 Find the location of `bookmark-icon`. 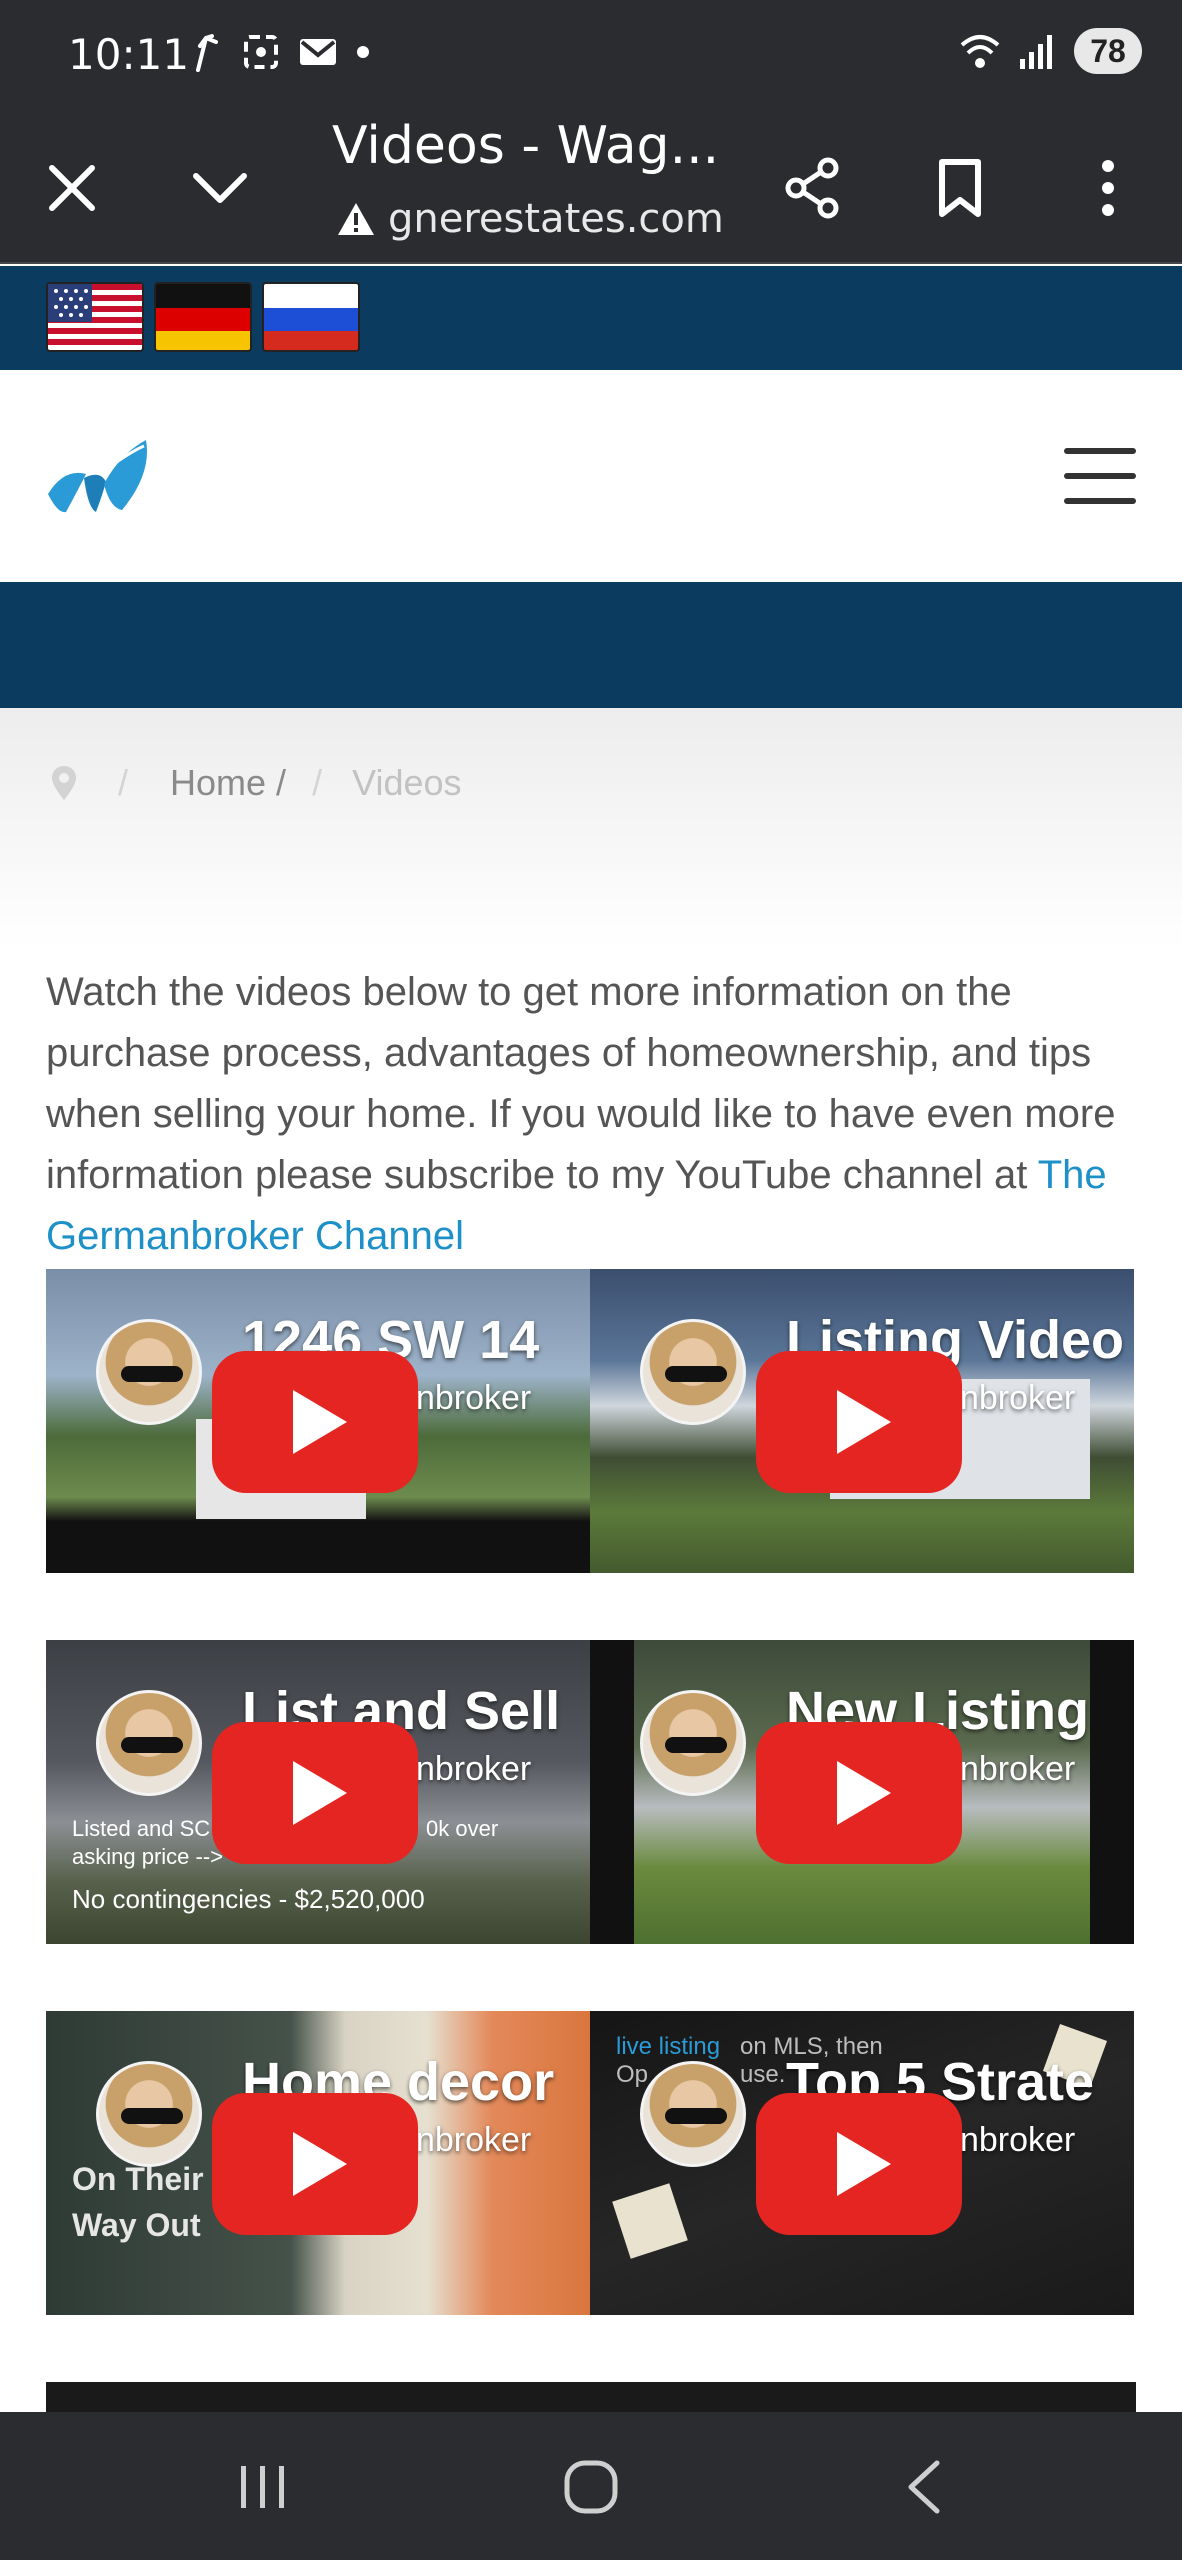

bookmark-icon is located at coordinates (960, 188).